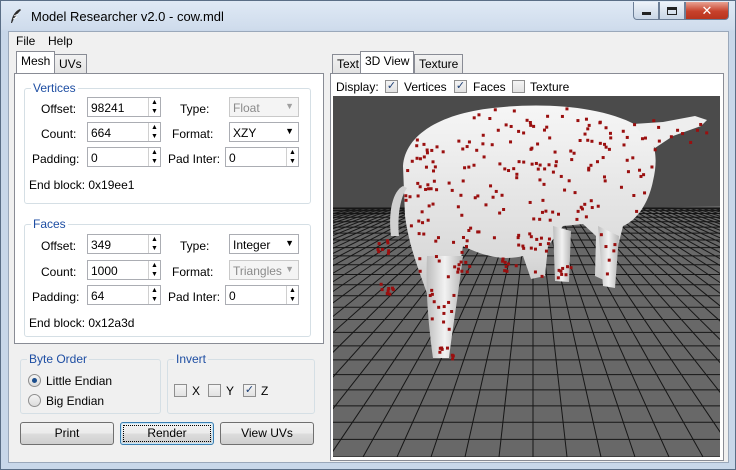 The height and width of the screenshot is (470, 736). What do you see at coordinates (70, 63) in the screenshot?
I see `tab-uvs: UVs` at bounding box center [70, 63].